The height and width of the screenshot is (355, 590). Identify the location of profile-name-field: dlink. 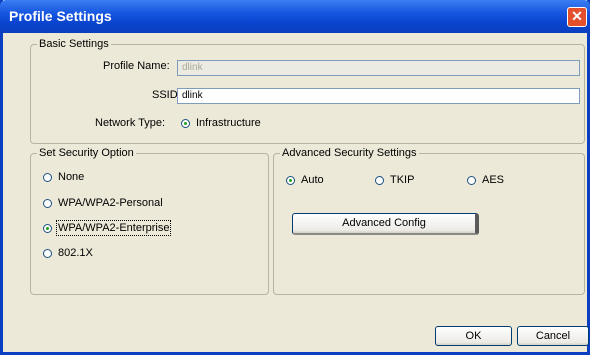
(378, 68).